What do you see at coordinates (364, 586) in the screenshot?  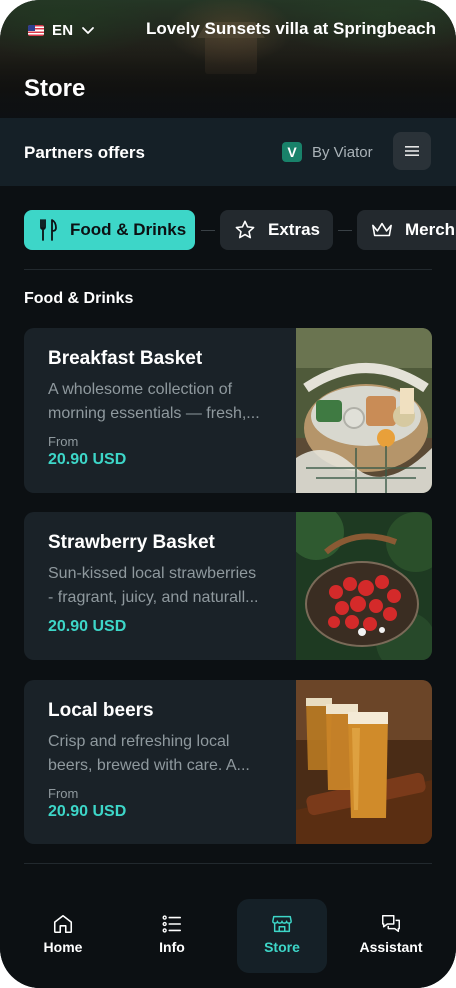 I see `strawberry-basket-image` at bounding box center [364, 586].